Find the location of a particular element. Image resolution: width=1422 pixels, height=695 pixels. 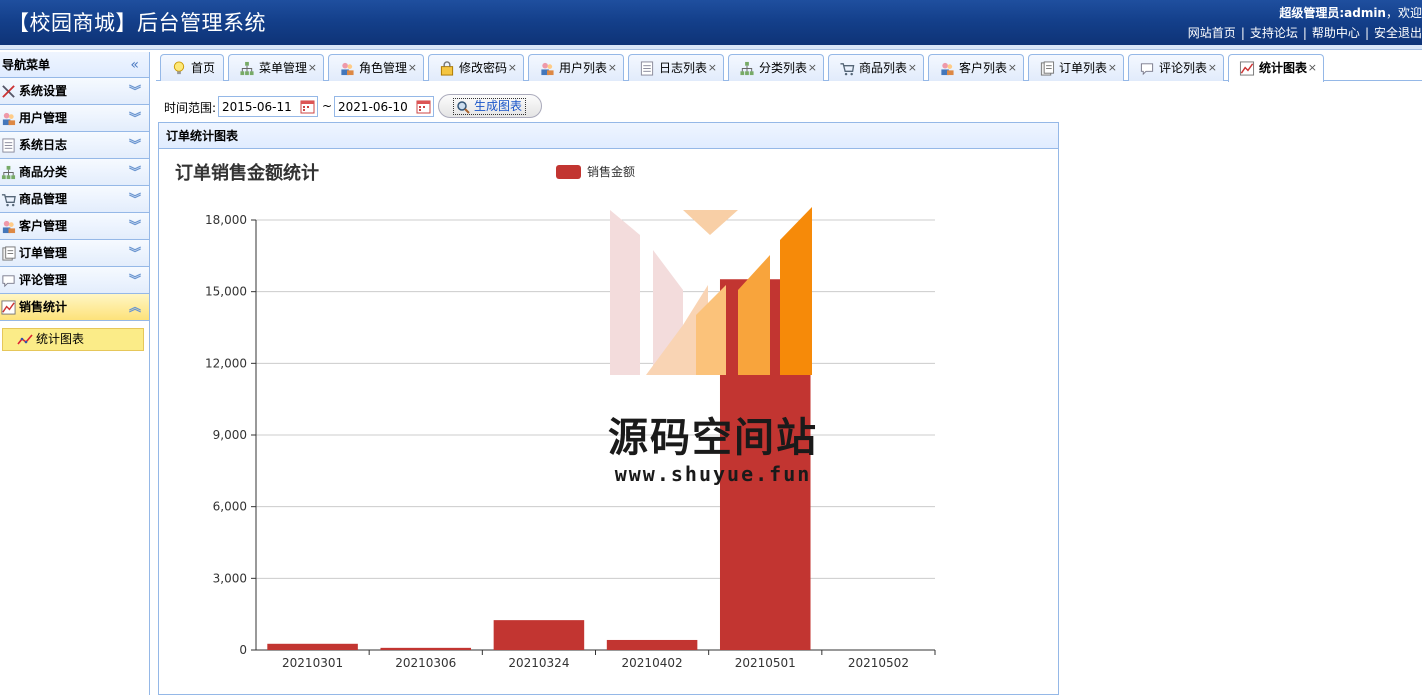

x-tick-label: 20210501 is located at coordinates (765, 663).